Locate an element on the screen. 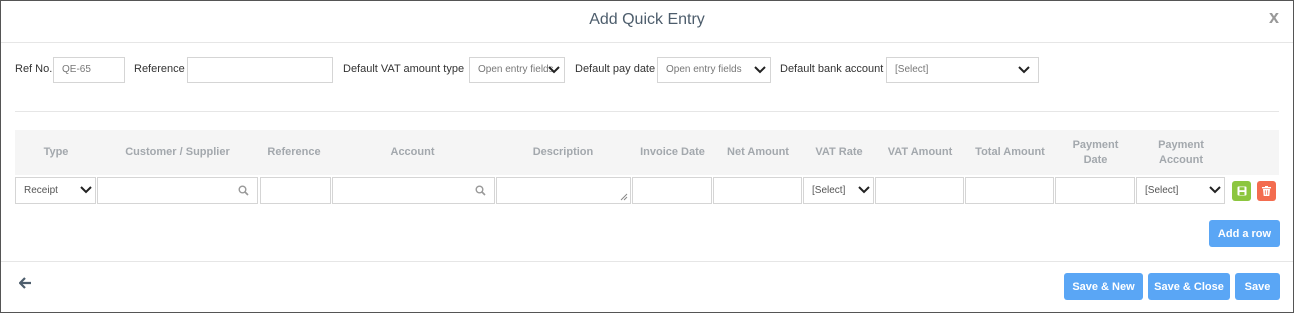 The width and height of the screenshot is (1294, 313). save-button: Save is located at coordinates (1257, 286).